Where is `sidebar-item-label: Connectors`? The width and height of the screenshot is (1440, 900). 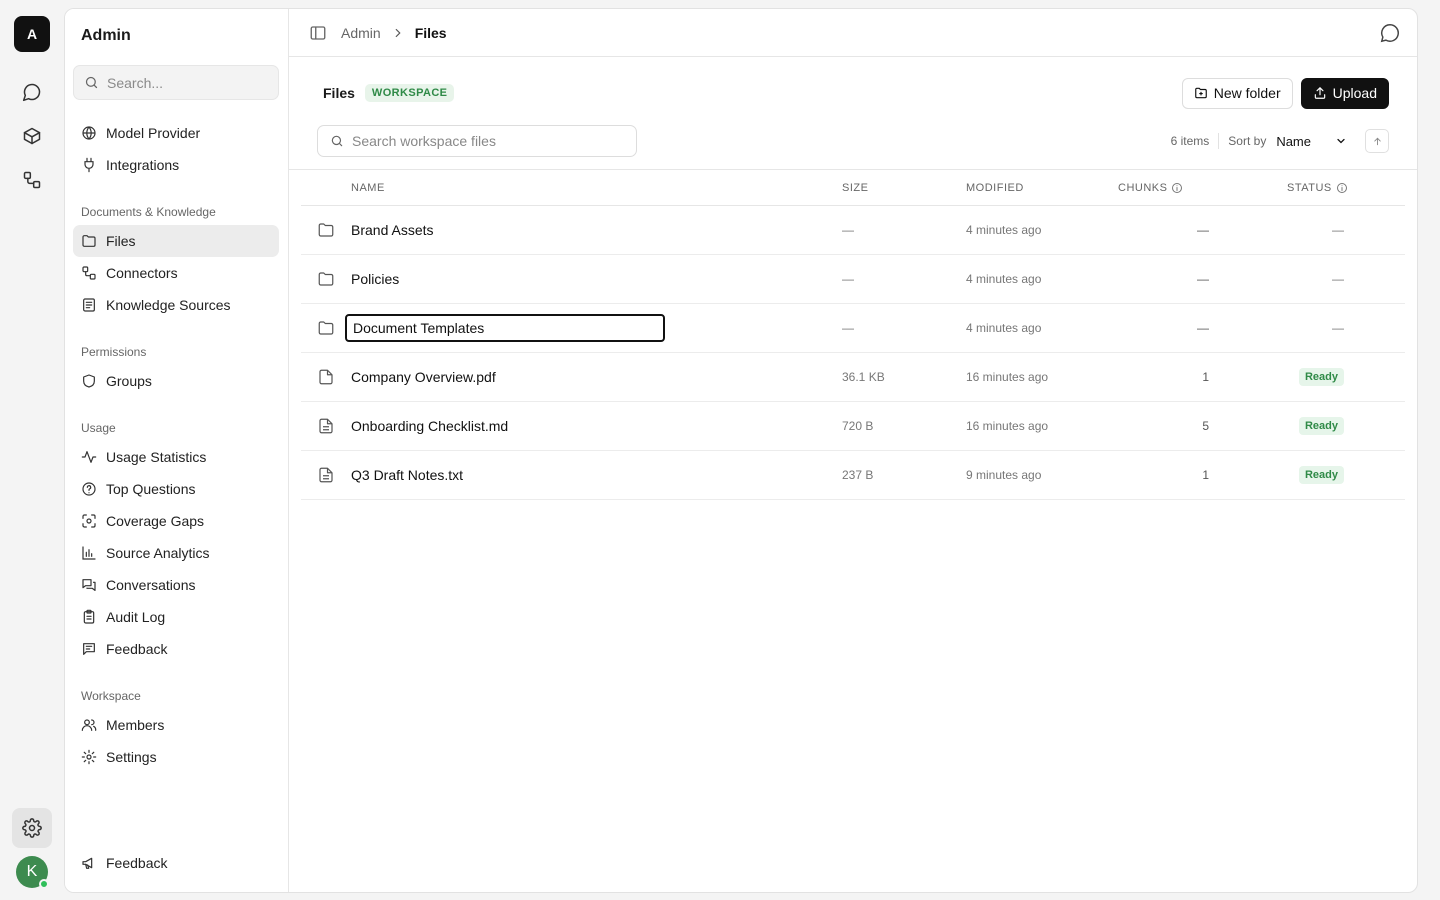
sidebar-item-label: Connectors is located at coordinates (142, 273).